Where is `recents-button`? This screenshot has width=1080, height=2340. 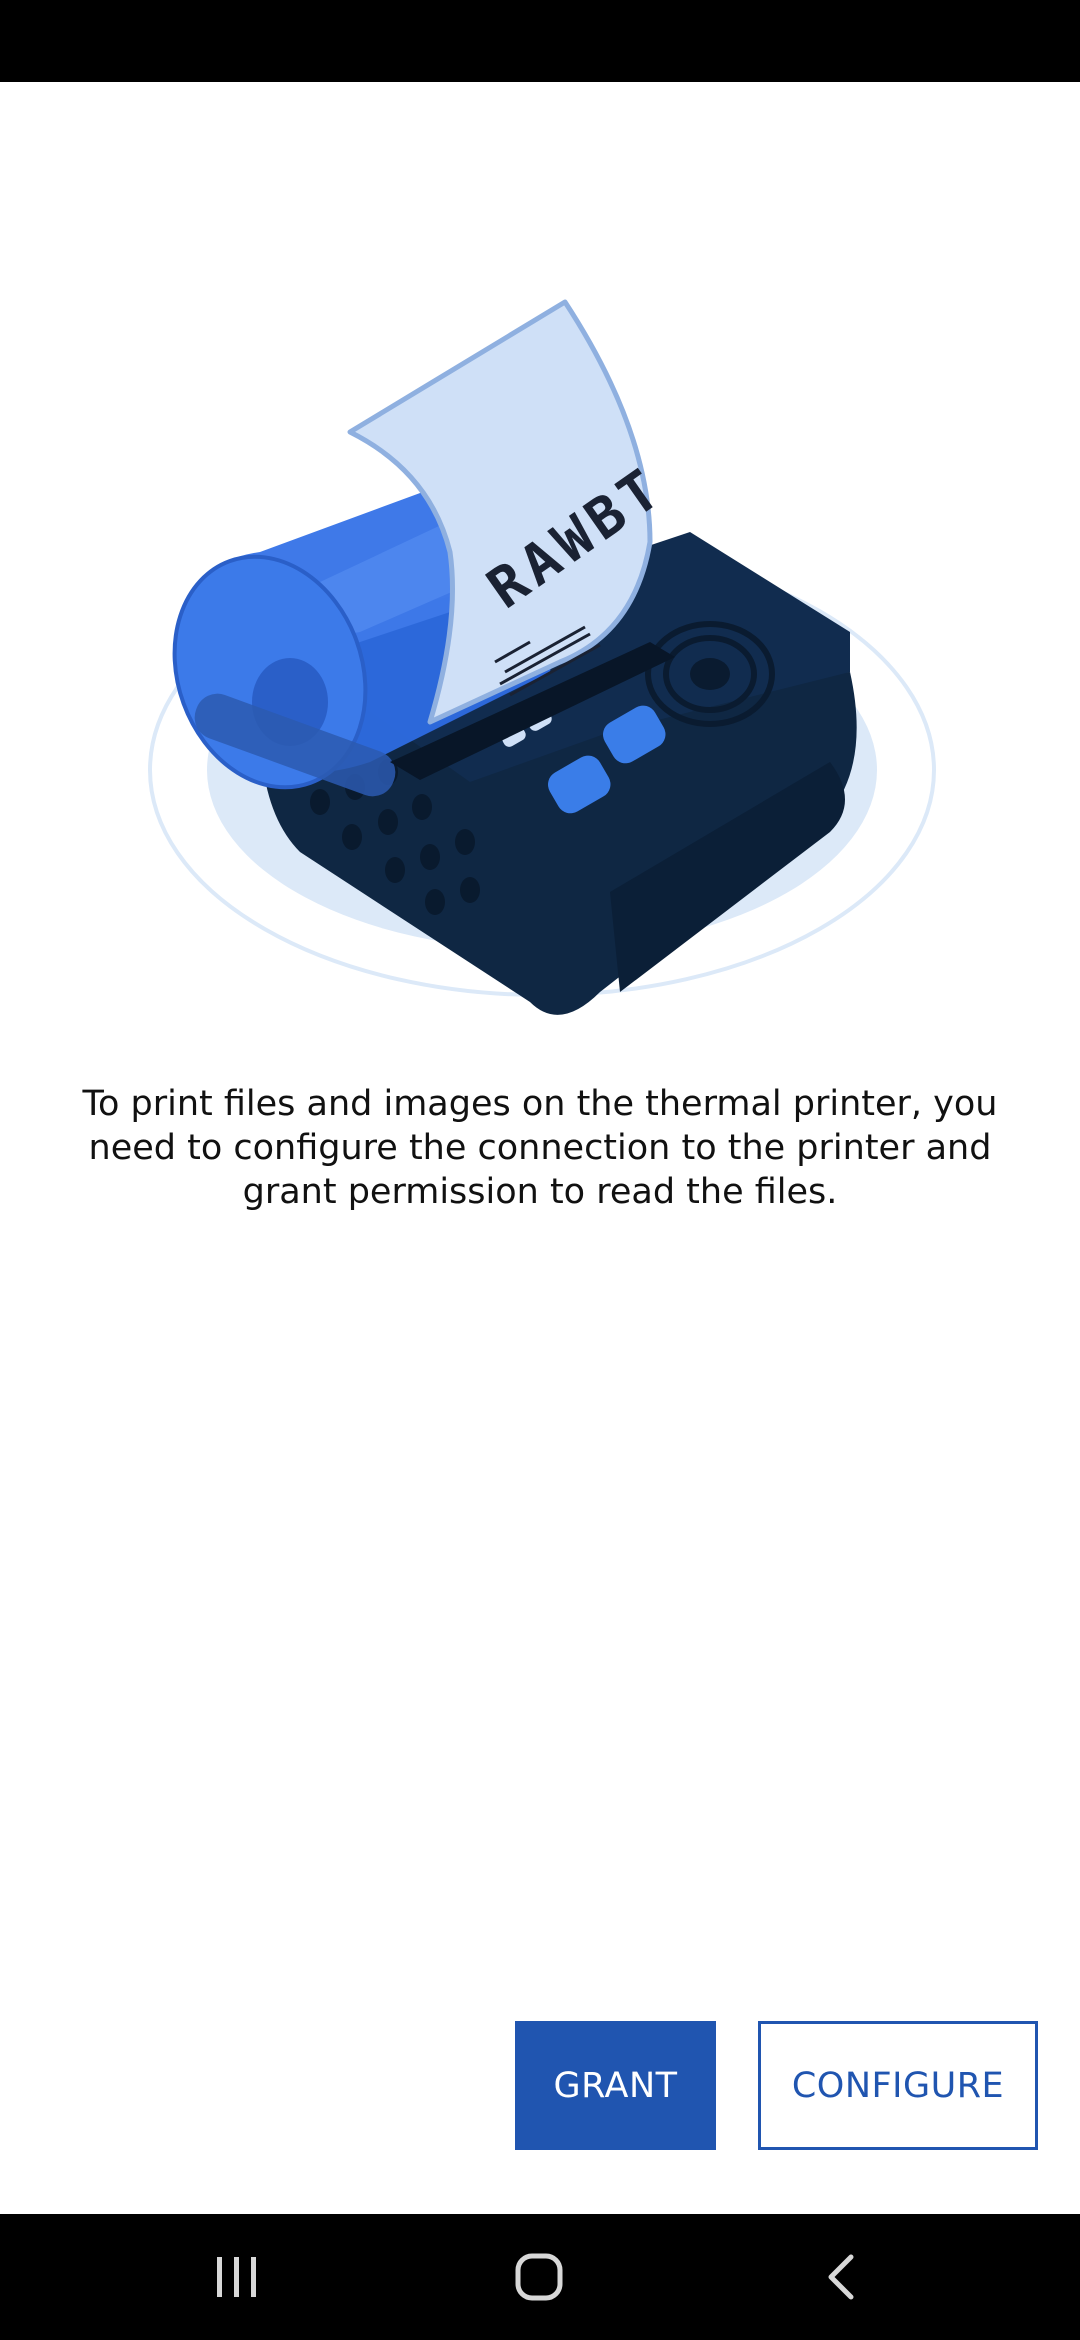
recents-button is located at coordinates (237, 2277).